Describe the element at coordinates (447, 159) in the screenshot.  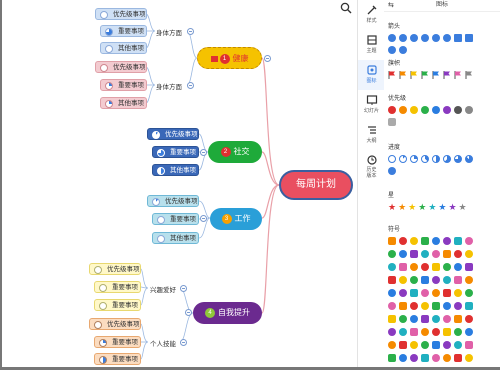
I see `progress-62-icon` at that location.